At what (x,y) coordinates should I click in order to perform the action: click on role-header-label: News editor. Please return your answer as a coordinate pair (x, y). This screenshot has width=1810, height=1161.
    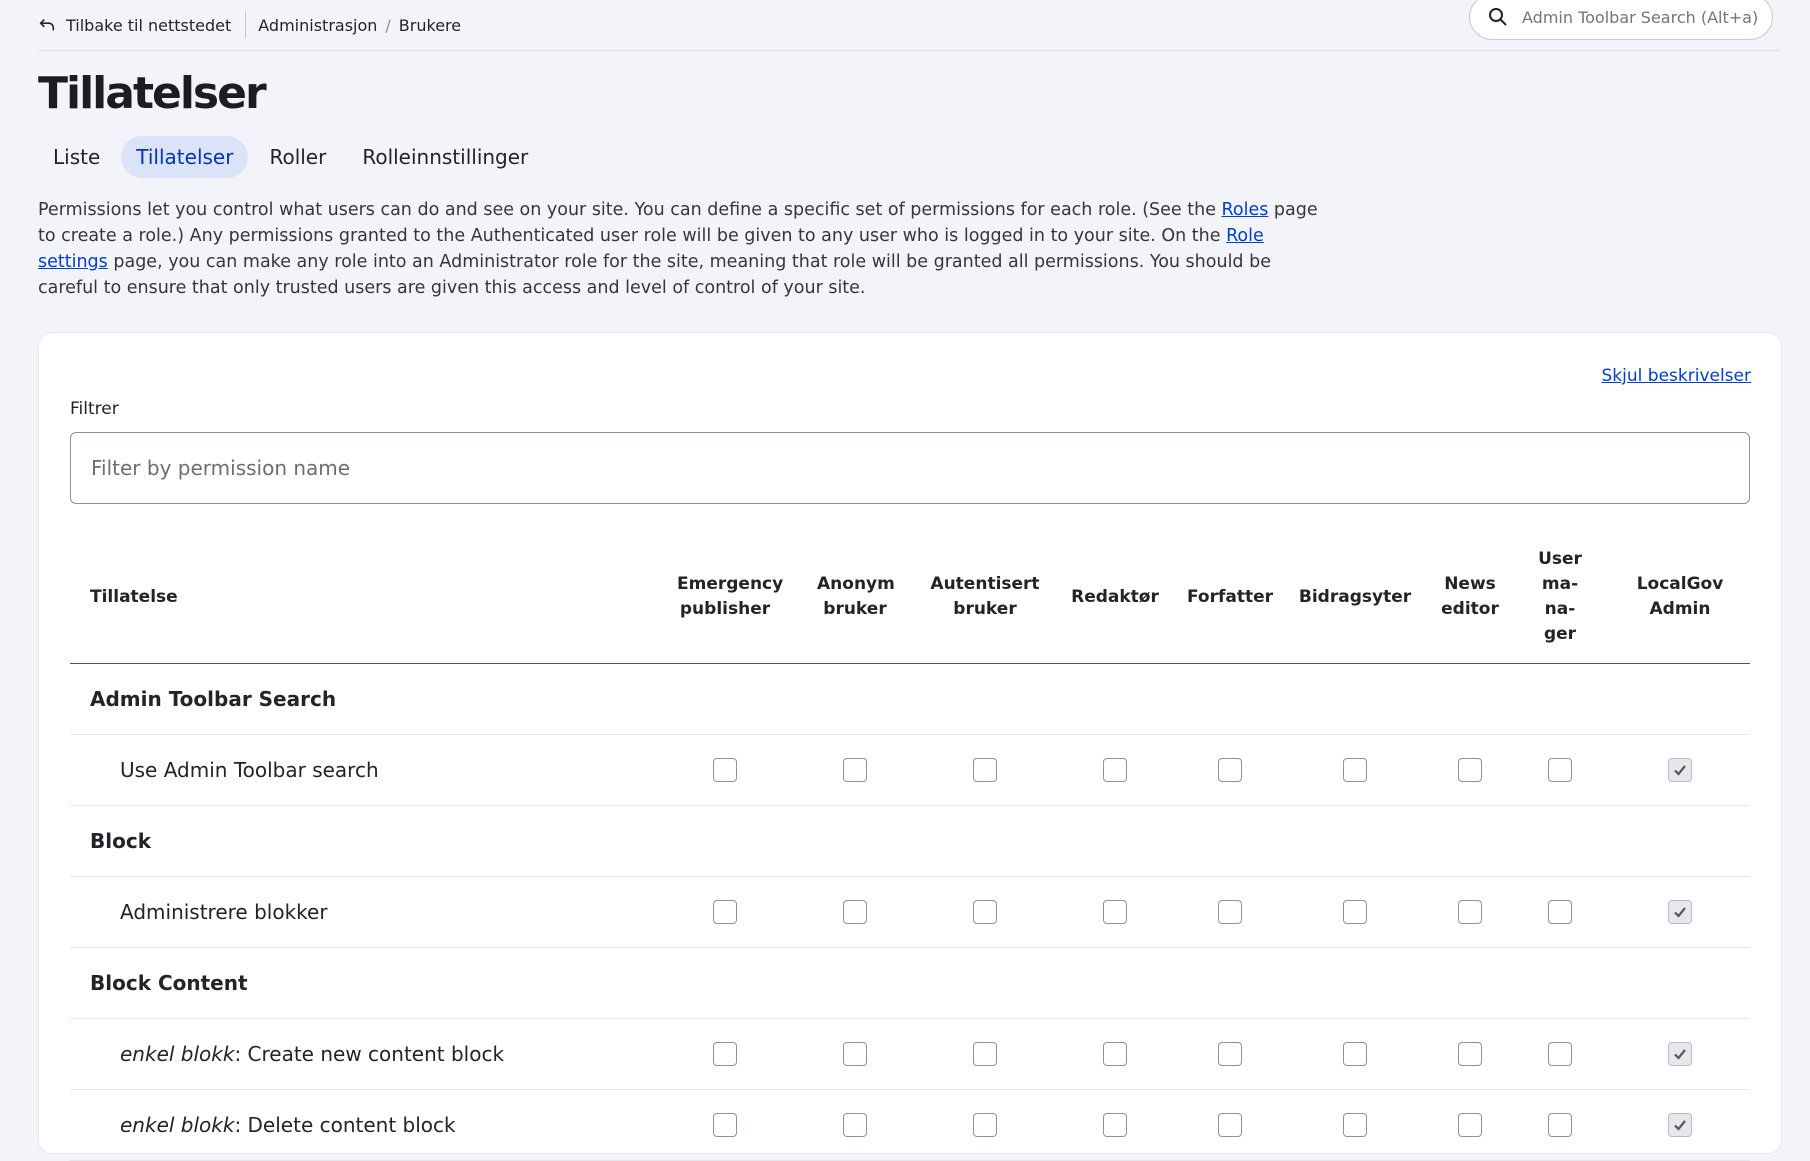
    Looking at the image, I should click on (1470, 596).